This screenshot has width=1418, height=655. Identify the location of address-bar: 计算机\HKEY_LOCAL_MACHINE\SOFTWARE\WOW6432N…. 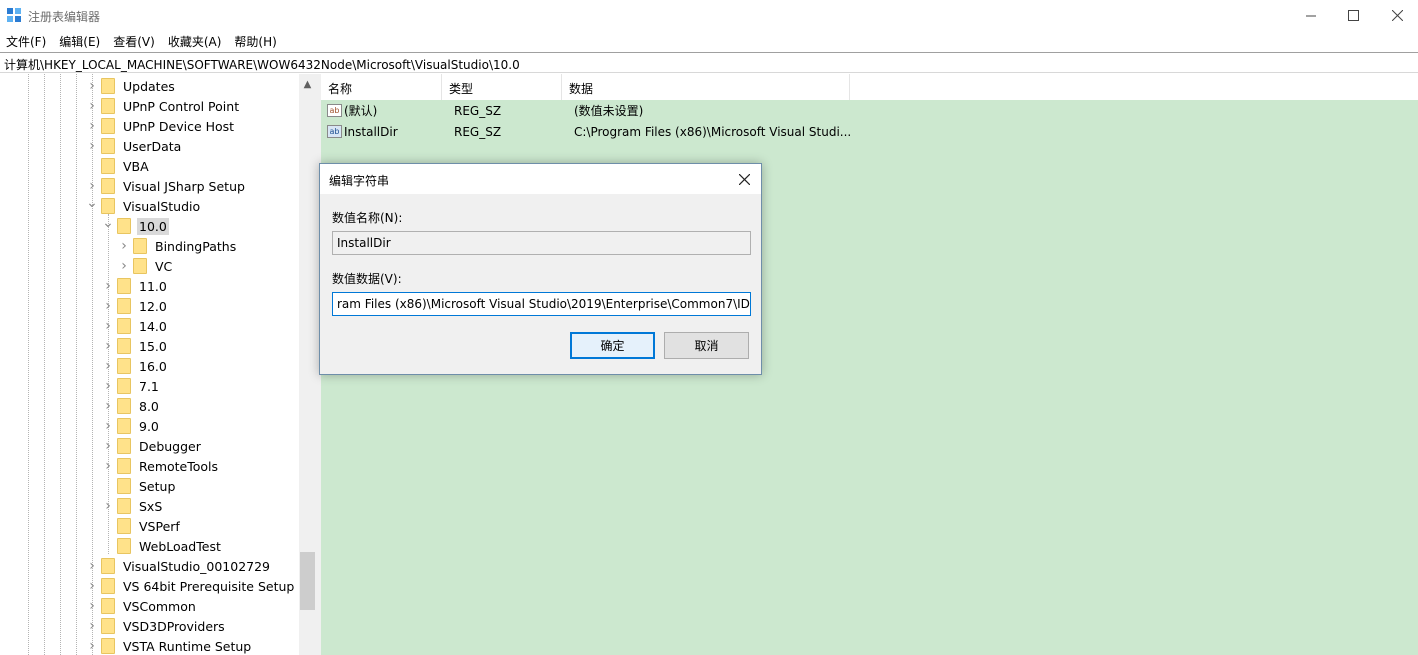
(709, 62).